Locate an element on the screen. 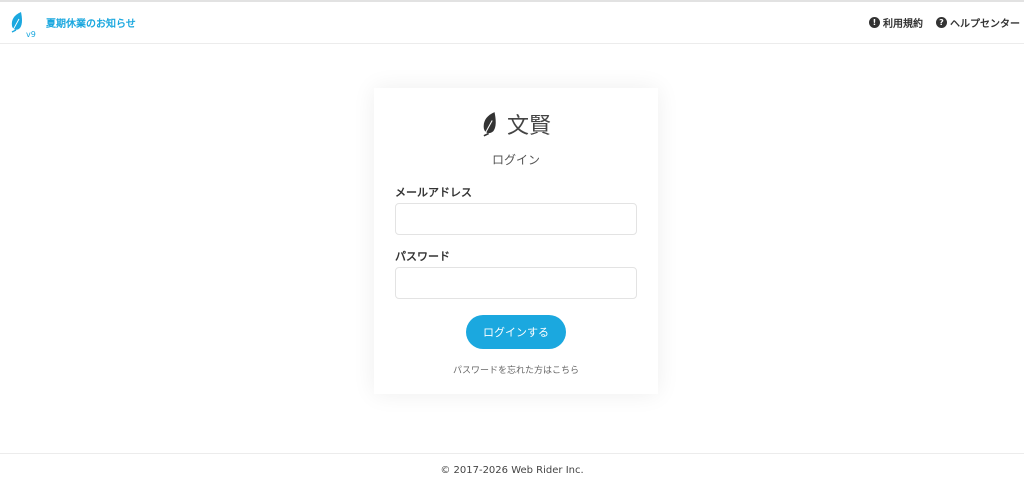 This screenshot has width=1024, height=487. service-logo: 文賢 is located at coordinates (516, 124).